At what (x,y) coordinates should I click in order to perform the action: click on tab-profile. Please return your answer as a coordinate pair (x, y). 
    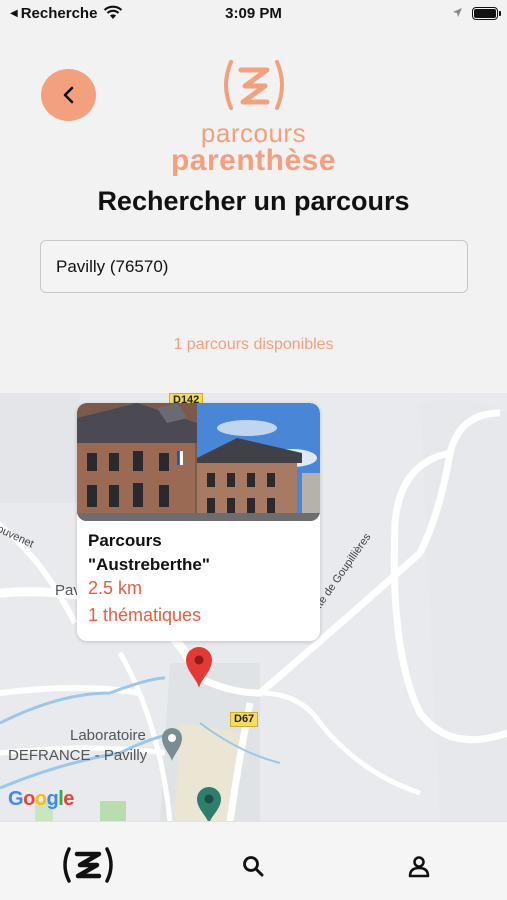
    Looking at the image, I should click on (419, 866).